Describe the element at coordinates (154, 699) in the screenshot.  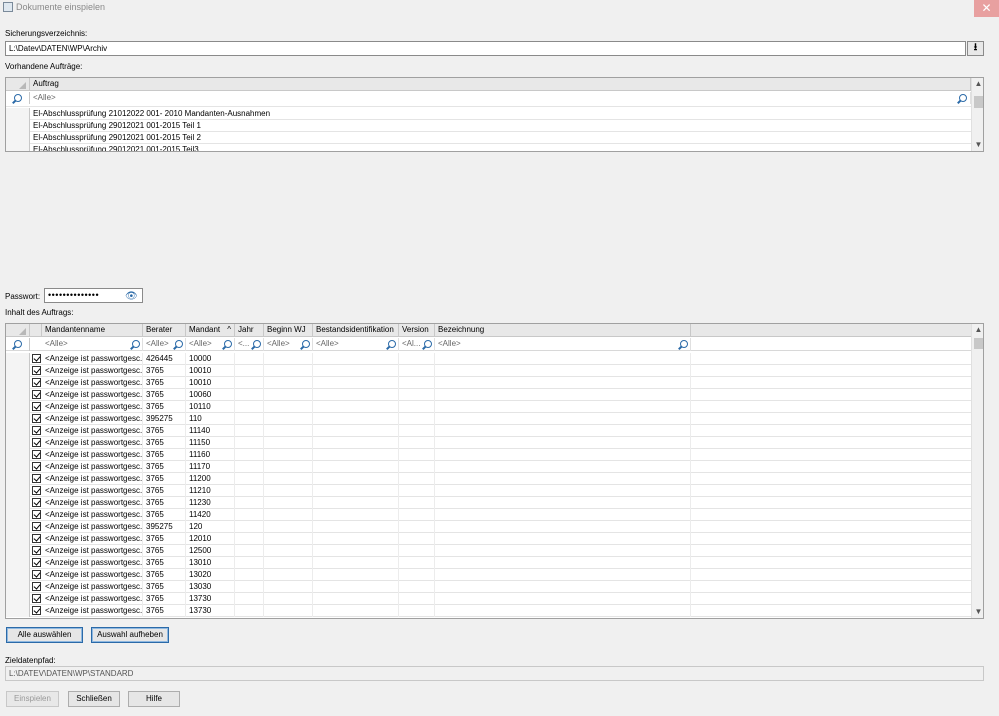
I see `help-button: Hilfe` at that location.